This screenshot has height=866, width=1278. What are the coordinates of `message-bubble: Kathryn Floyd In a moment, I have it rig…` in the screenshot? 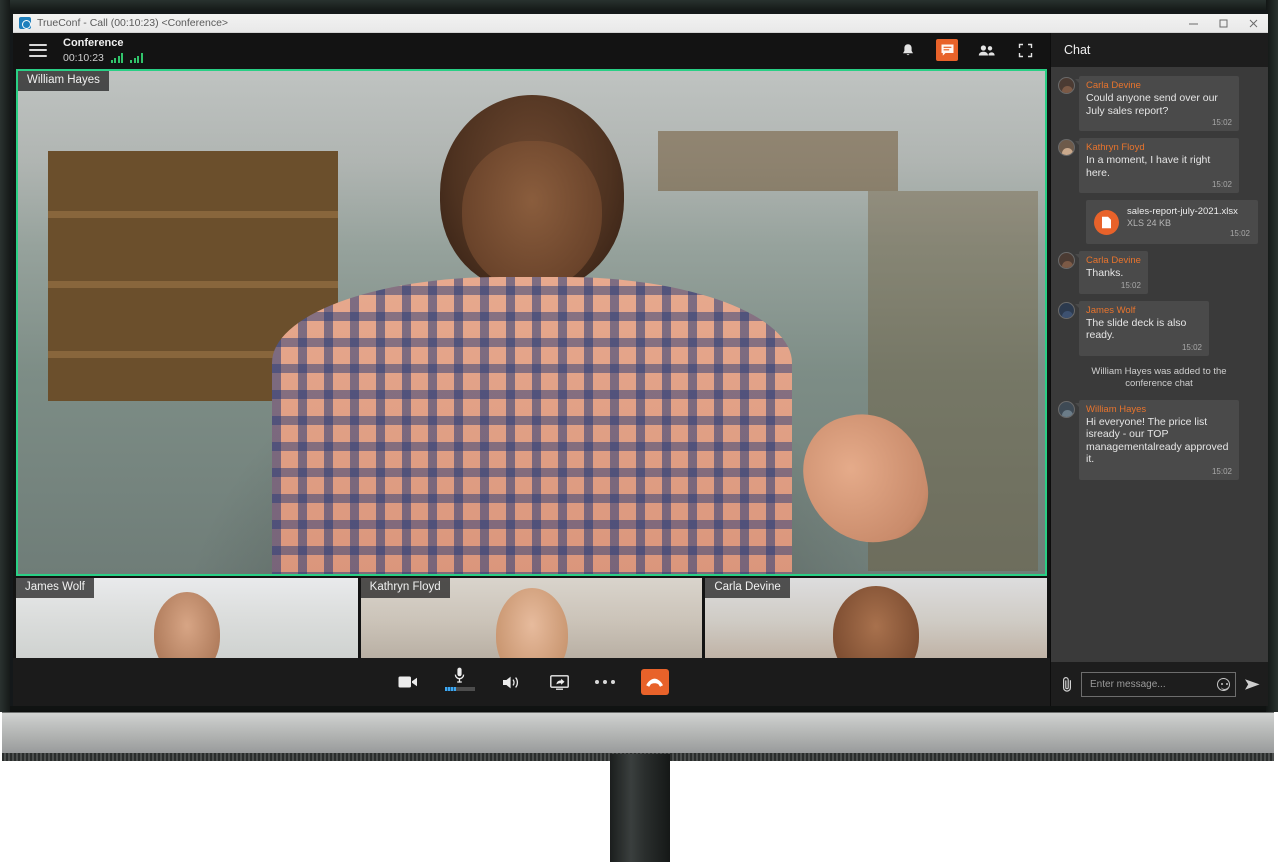 It's located at (1157, 165).